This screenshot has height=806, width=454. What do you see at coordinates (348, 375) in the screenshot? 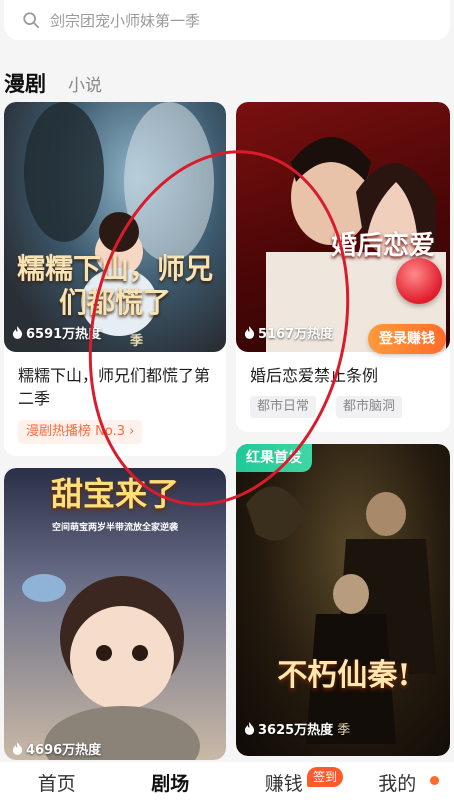
I see `drama-title-2: 婚后恋爱禁止条例` at bounding box center [348, 375].